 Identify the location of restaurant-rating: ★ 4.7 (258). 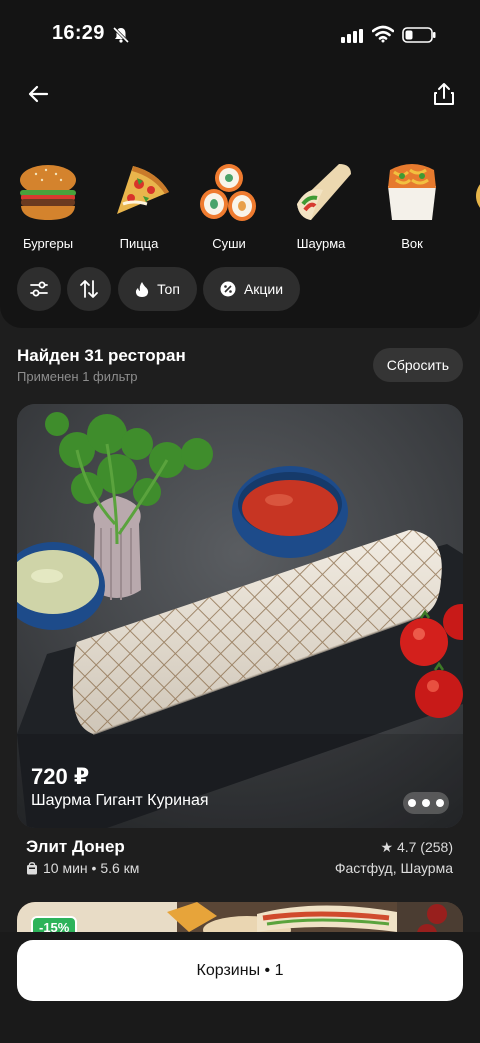
(416, 847).